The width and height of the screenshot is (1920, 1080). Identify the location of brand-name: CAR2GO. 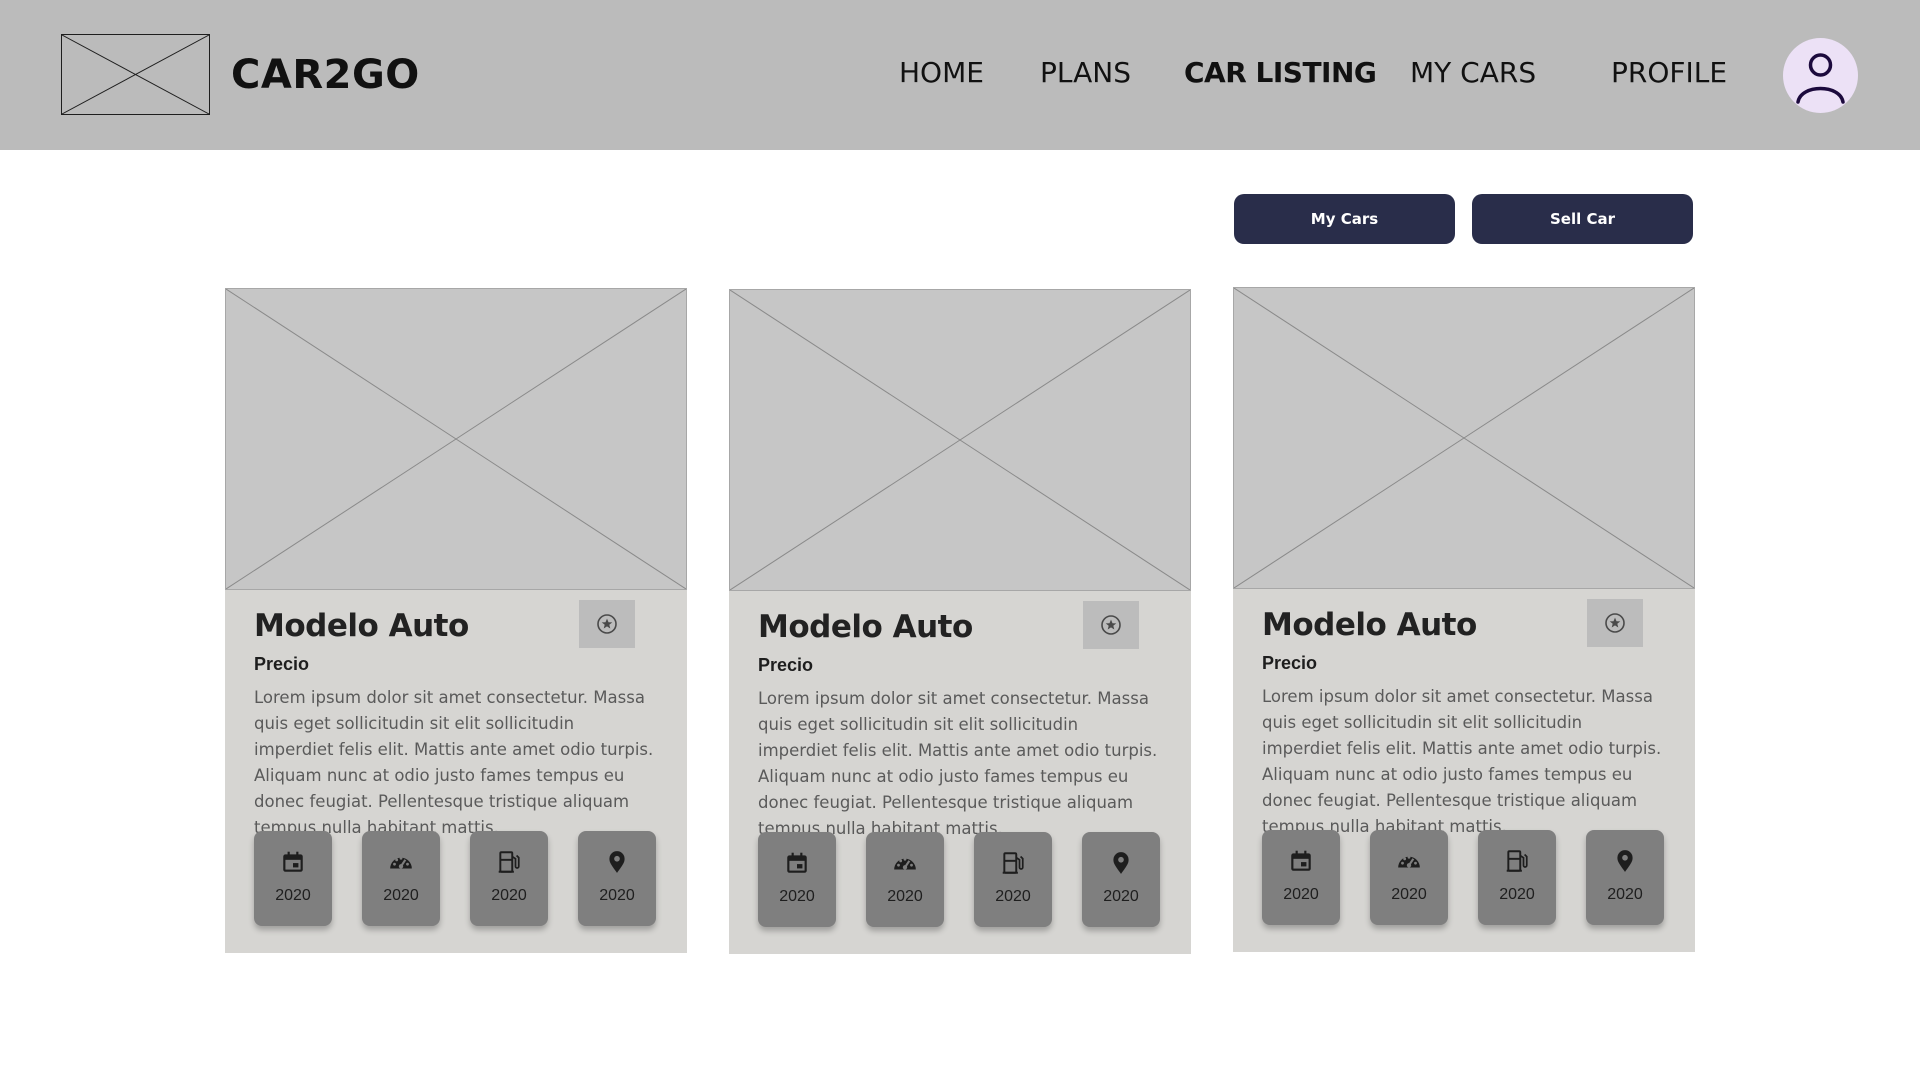
(325, 75).